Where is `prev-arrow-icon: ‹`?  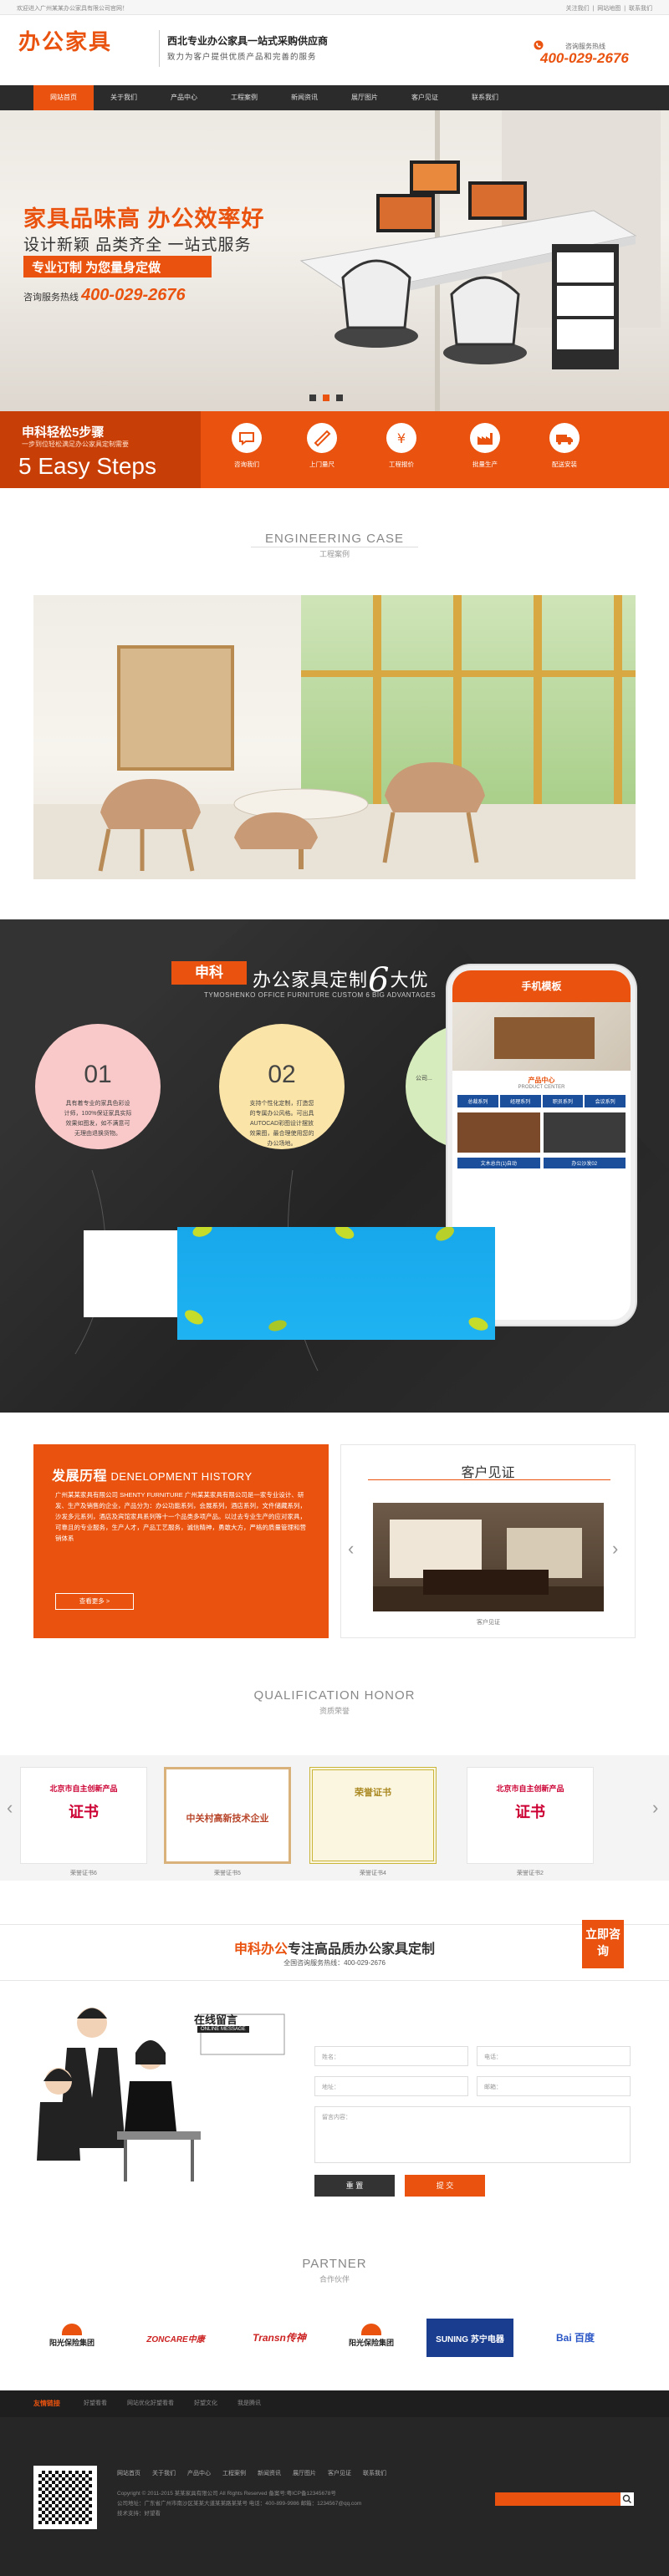 prev-arrow-icon: ‹ is located at coordinates (351, 1549).